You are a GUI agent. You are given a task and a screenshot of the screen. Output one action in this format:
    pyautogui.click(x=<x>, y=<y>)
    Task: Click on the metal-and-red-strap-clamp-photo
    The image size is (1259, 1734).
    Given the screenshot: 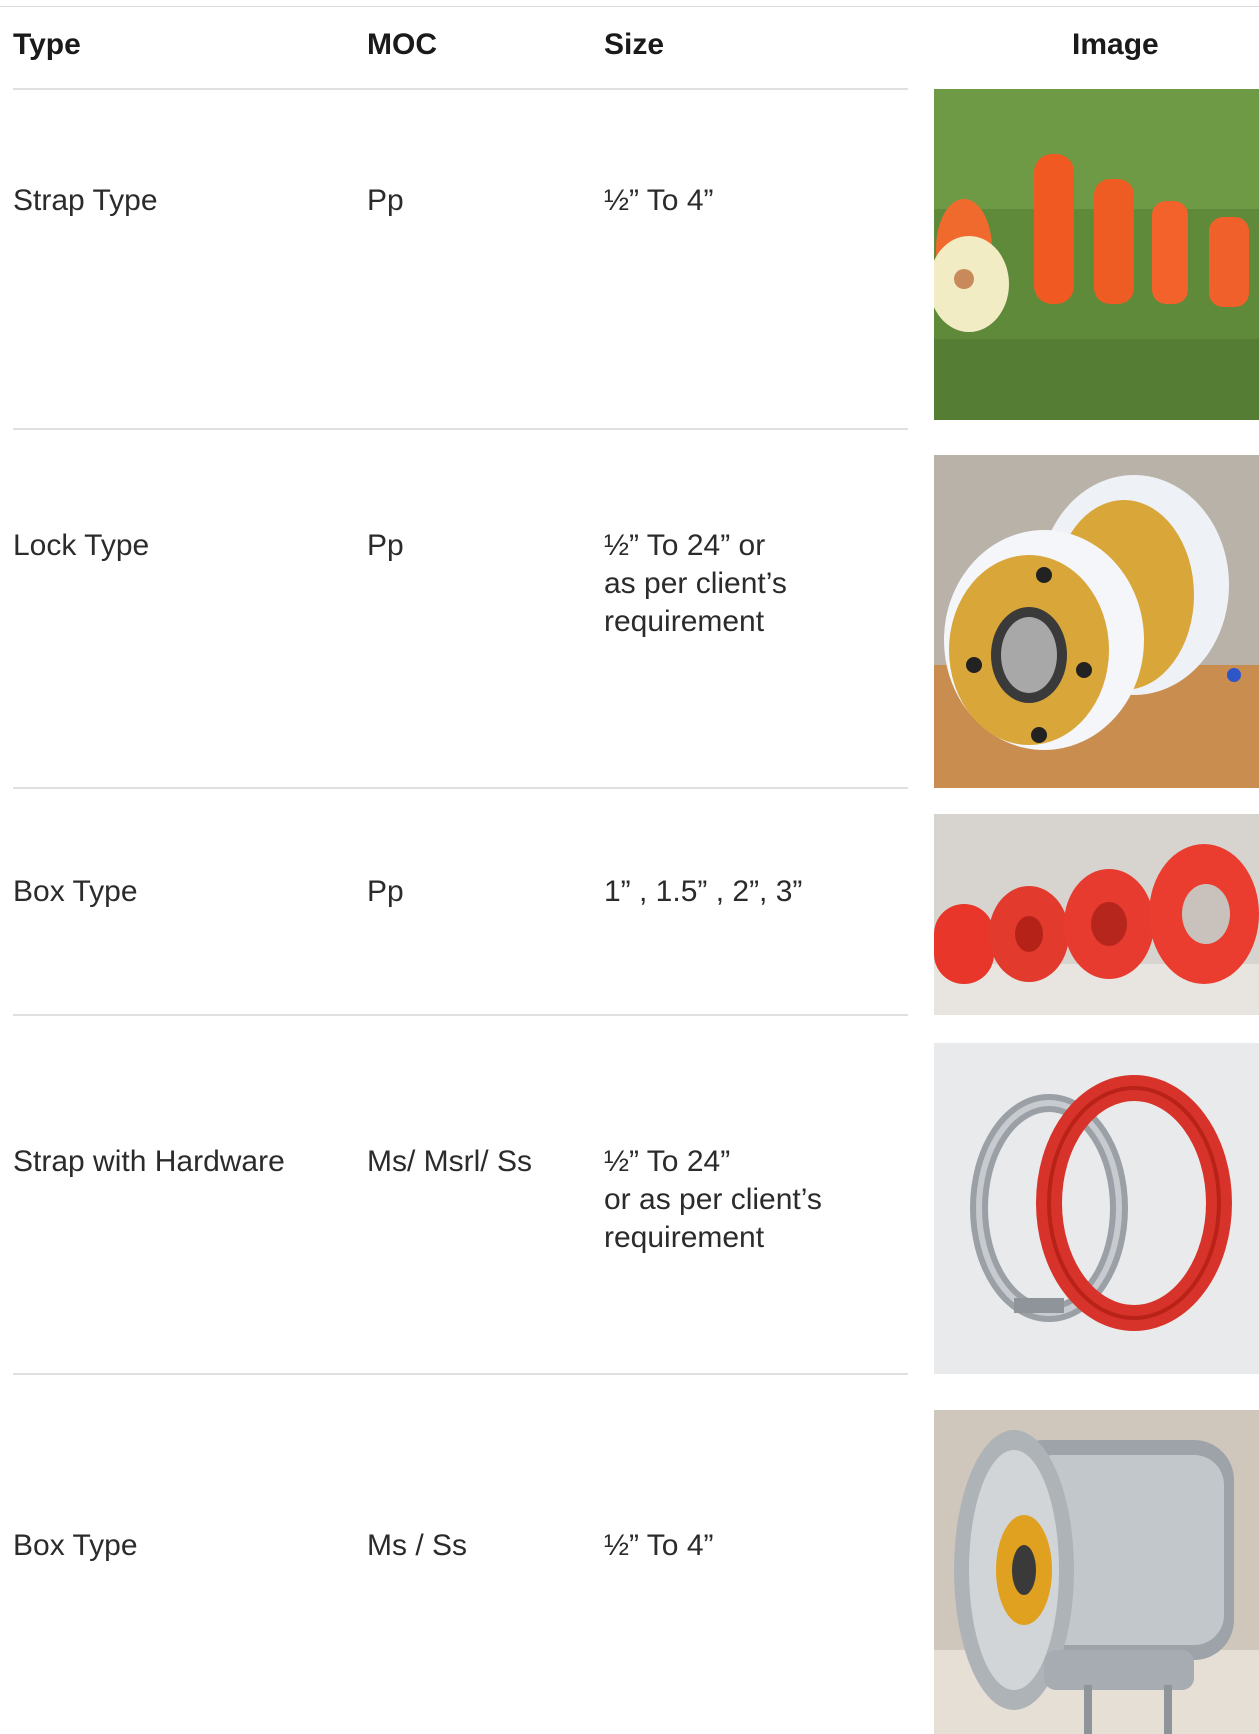 What is the action you would take?
    pyautogui.click(x=1096, y=1208)
    